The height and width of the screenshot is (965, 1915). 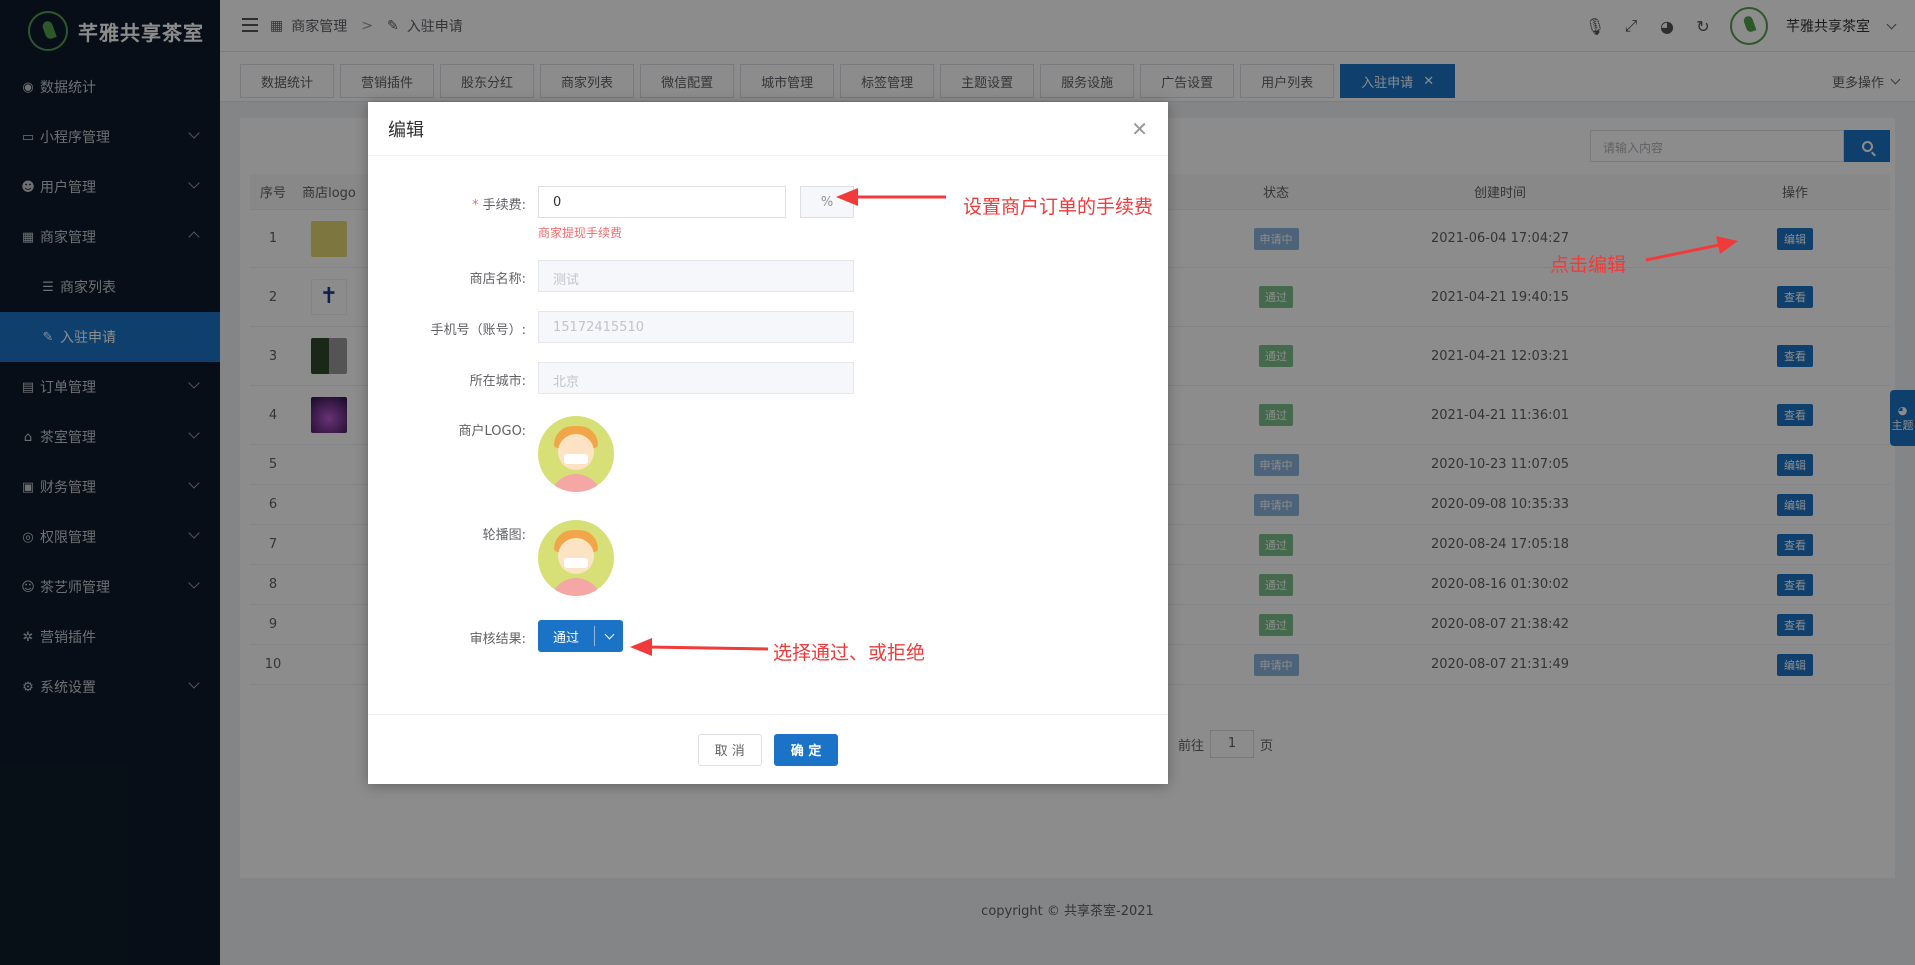 What do you see at coordinates (576, 558) in the screenshot?
I see `carousel-image` at bounding box center [576, 558].